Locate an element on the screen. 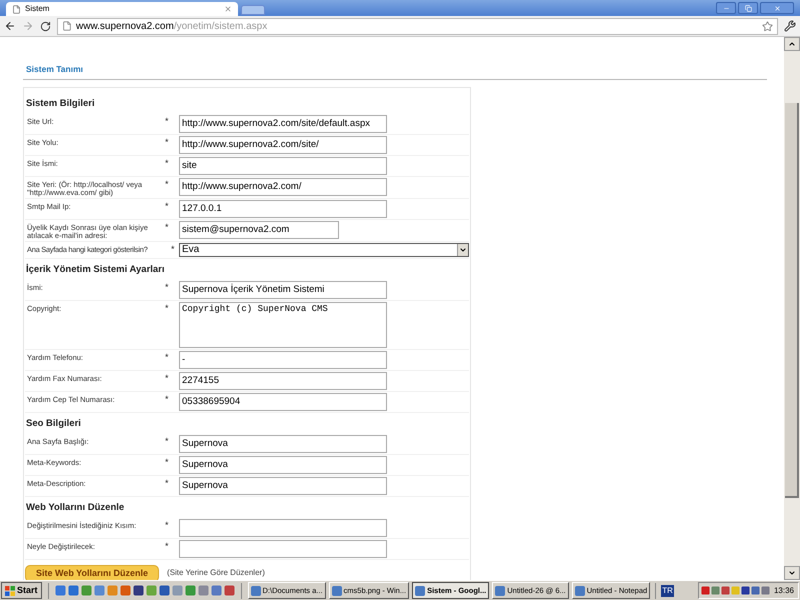 The width and height of the screenshot is (800, 600). button-note: (Site Yerine Göre Düzenler) is located at coordinates (216, 573).